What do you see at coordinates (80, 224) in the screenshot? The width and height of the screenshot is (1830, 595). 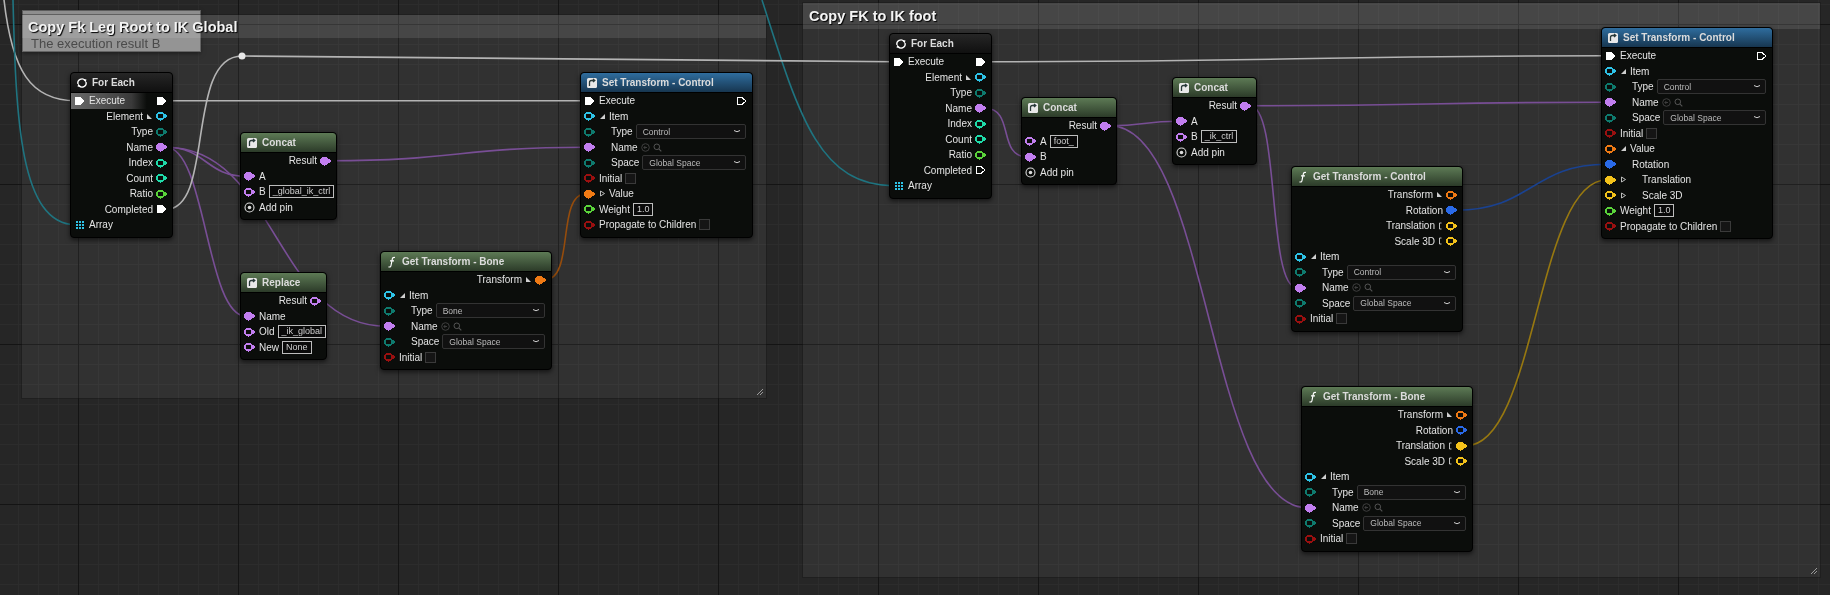 I see `array-pin-icon` at bounding box center [80, 224].